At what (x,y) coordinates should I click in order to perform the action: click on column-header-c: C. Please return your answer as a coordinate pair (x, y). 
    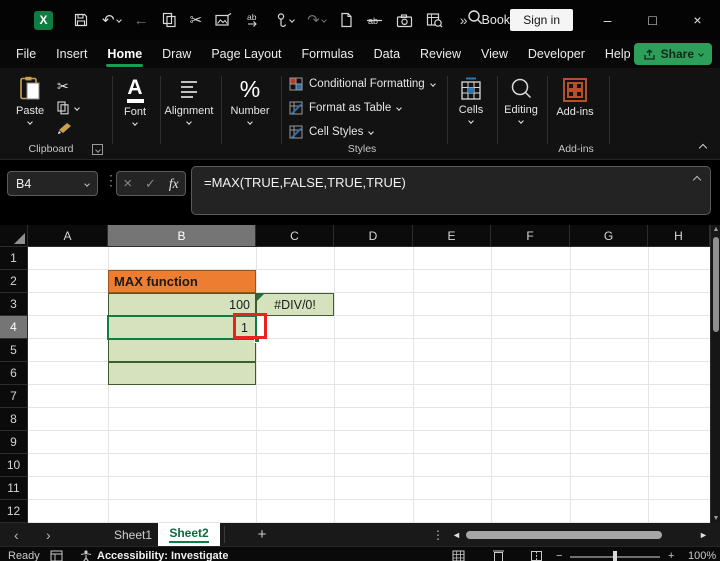
    Looking at the image, I should click on (295, 236).